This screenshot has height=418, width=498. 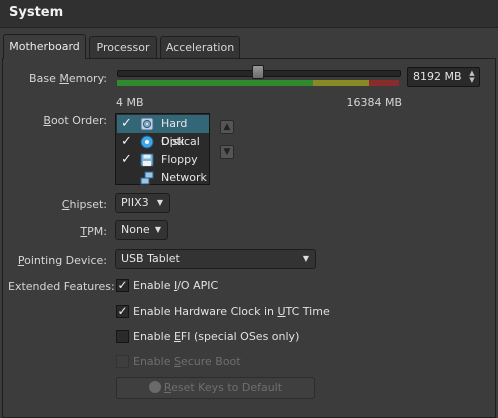 I want to click on pointing-device-value: USB Tablet, so click(x=150, y=258).